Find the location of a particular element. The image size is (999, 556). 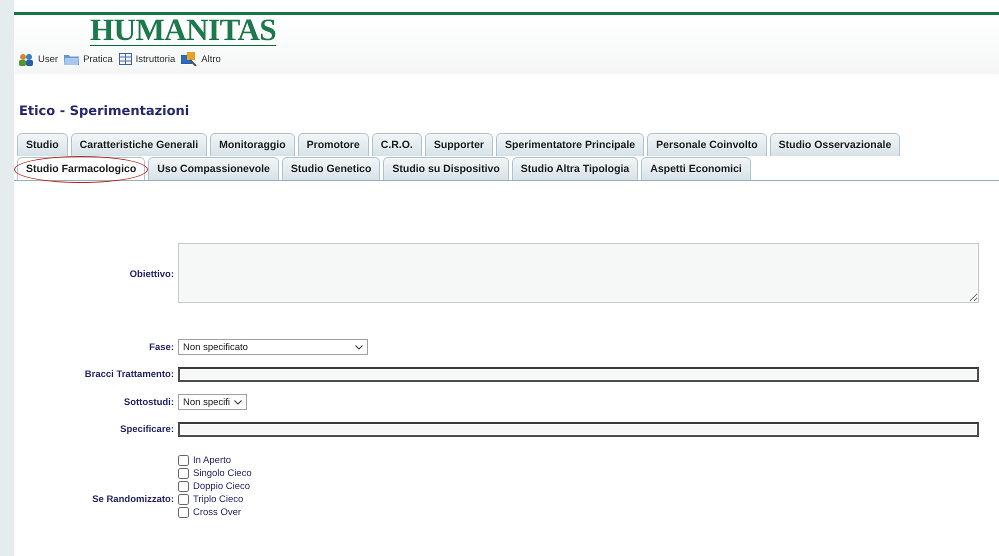

tab: Studio Genetico is located at coordinates (331, 168).